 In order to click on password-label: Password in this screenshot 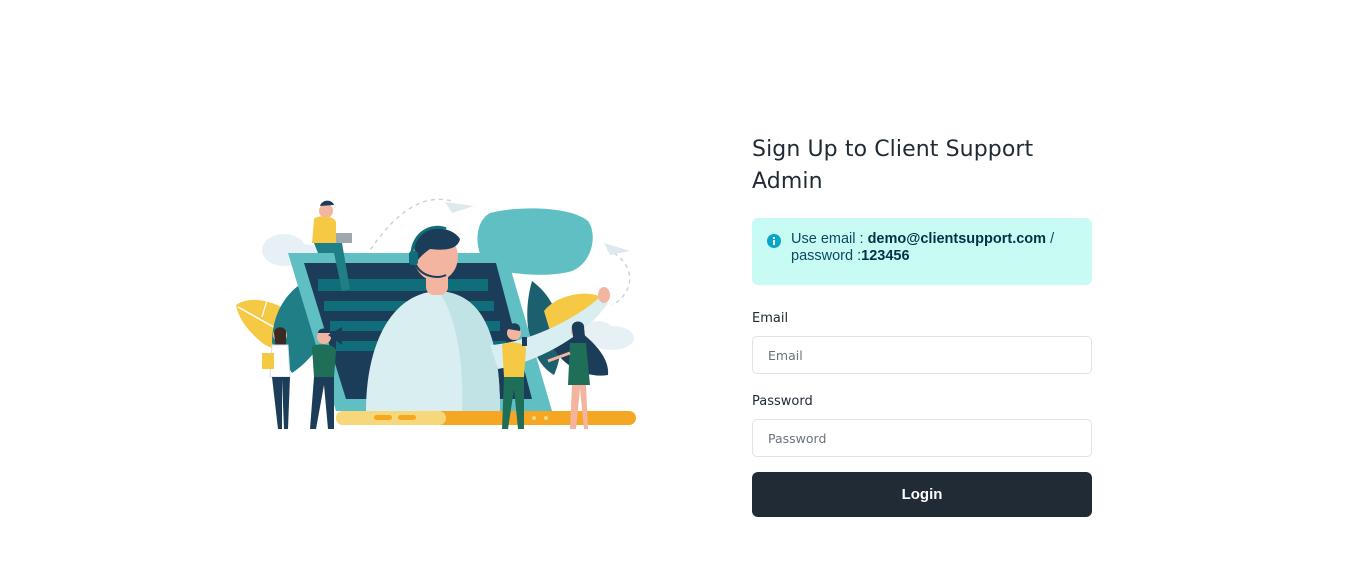, I will do `click(782, 401)`.